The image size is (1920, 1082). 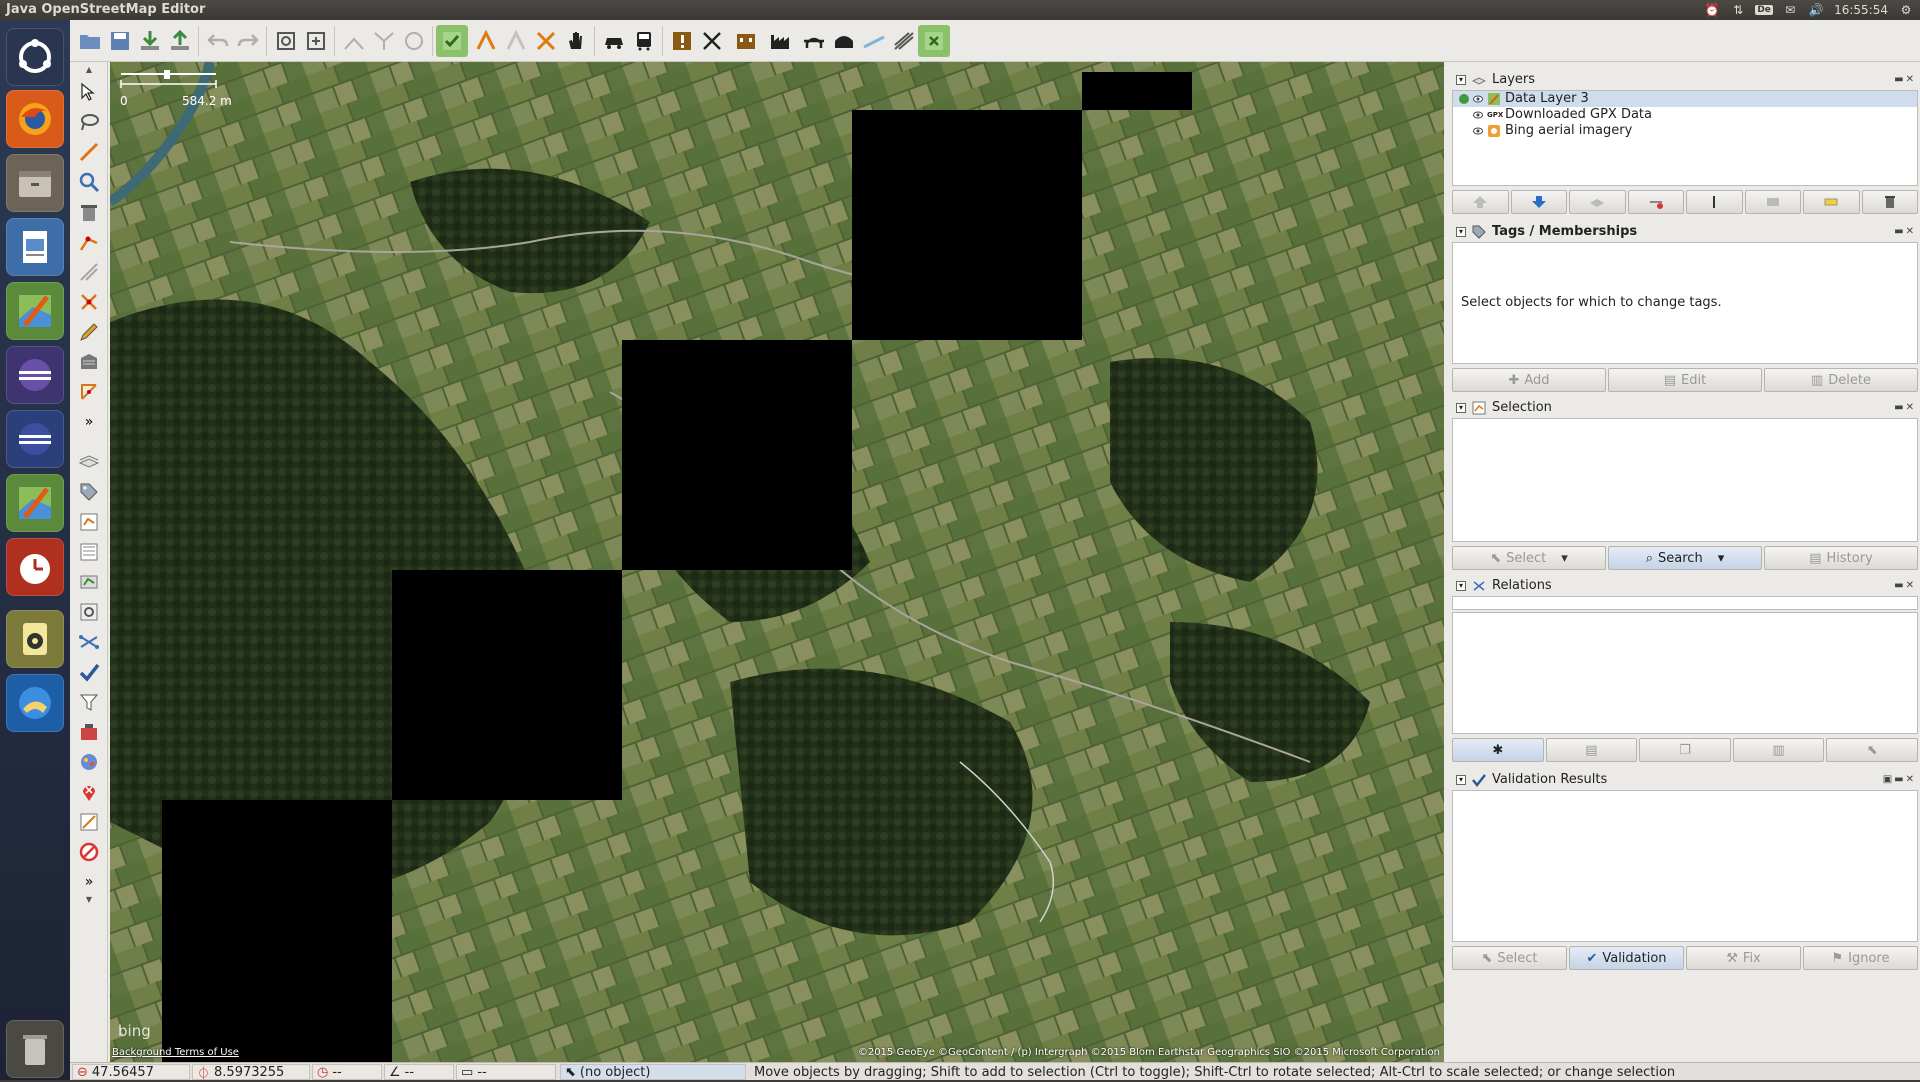 What do you see at coordinates (89, 642) in the screenshot?
I see `relations-icon` at bounding box center [89, 642].